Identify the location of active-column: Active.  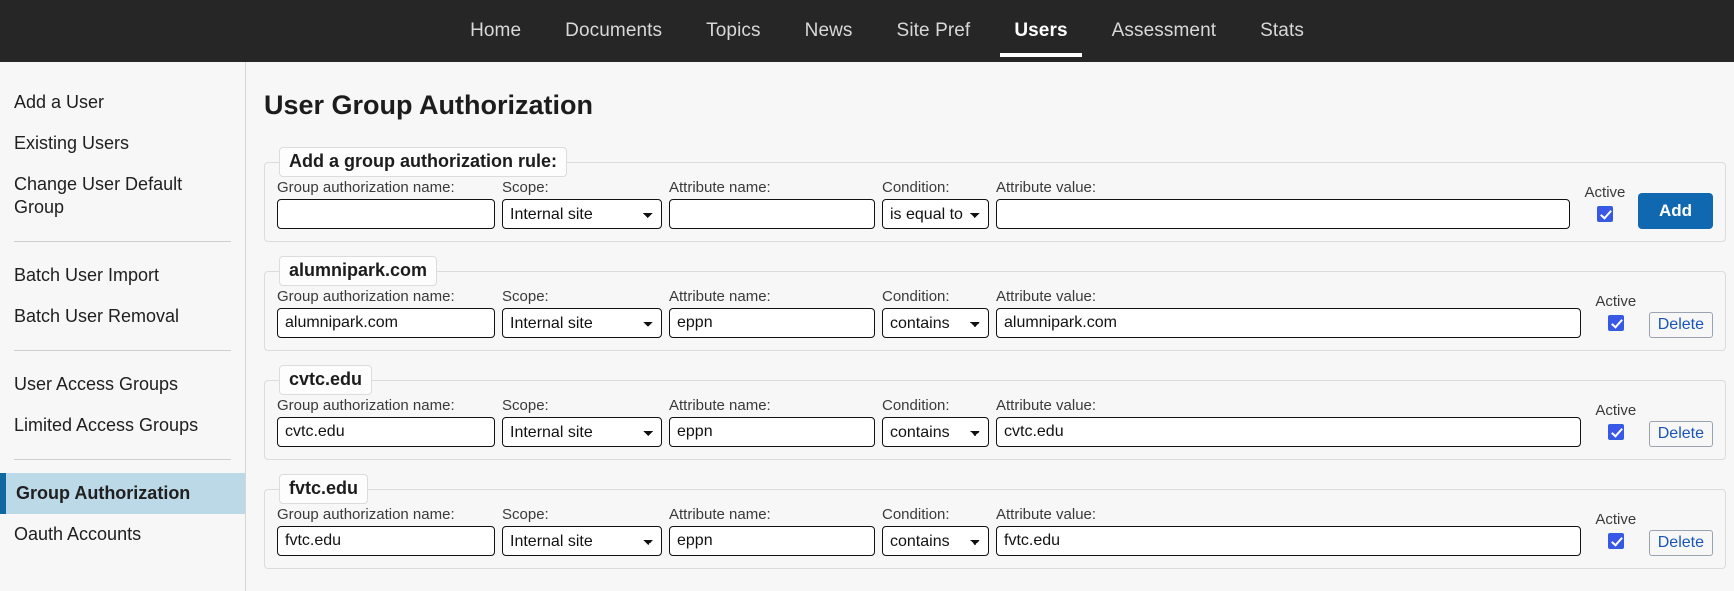
(1605, 206).